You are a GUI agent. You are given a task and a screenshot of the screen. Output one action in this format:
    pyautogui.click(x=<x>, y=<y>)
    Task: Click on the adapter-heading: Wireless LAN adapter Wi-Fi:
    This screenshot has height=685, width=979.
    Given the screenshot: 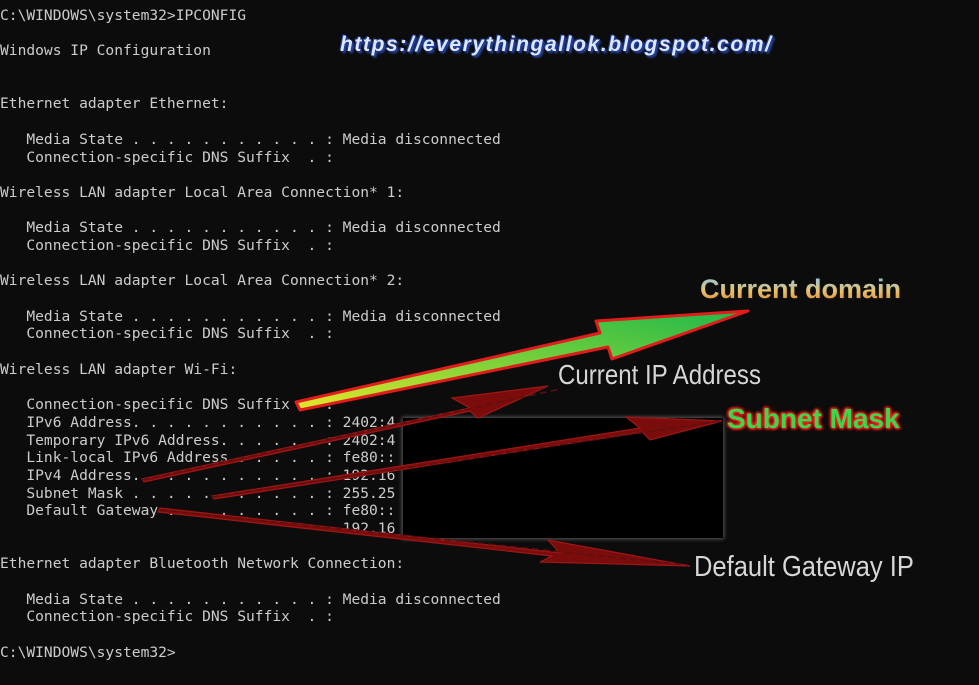 What is the action you would take?
    pyautogui.click(x=119, y=369)
    